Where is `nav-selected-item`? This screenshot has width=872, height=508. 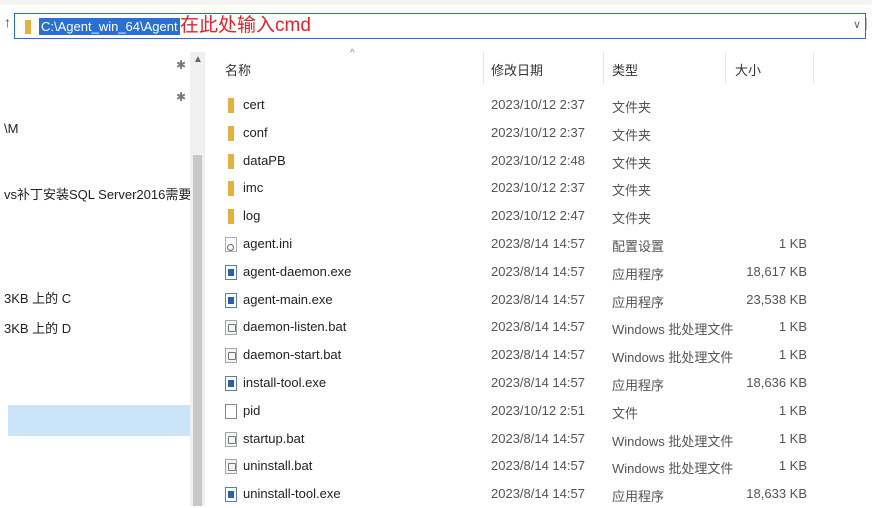
nav-selected-item is located at coordinates (99, 420).